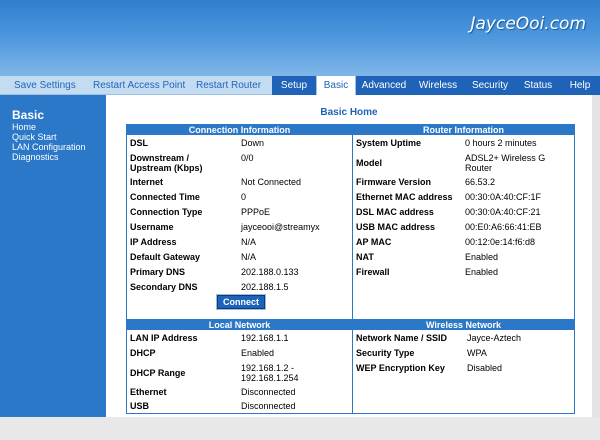  Describe the element at coordinates (158, 373) in the screenshot. I see `info-label: DHCP Range` at that location.